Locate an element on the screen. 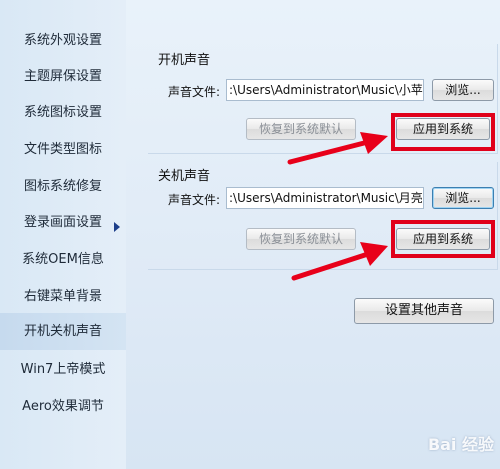 This screenshot has height=469, width=500. shutdown-apply-button: 应用到系统 is located at coordinates (443, 239).